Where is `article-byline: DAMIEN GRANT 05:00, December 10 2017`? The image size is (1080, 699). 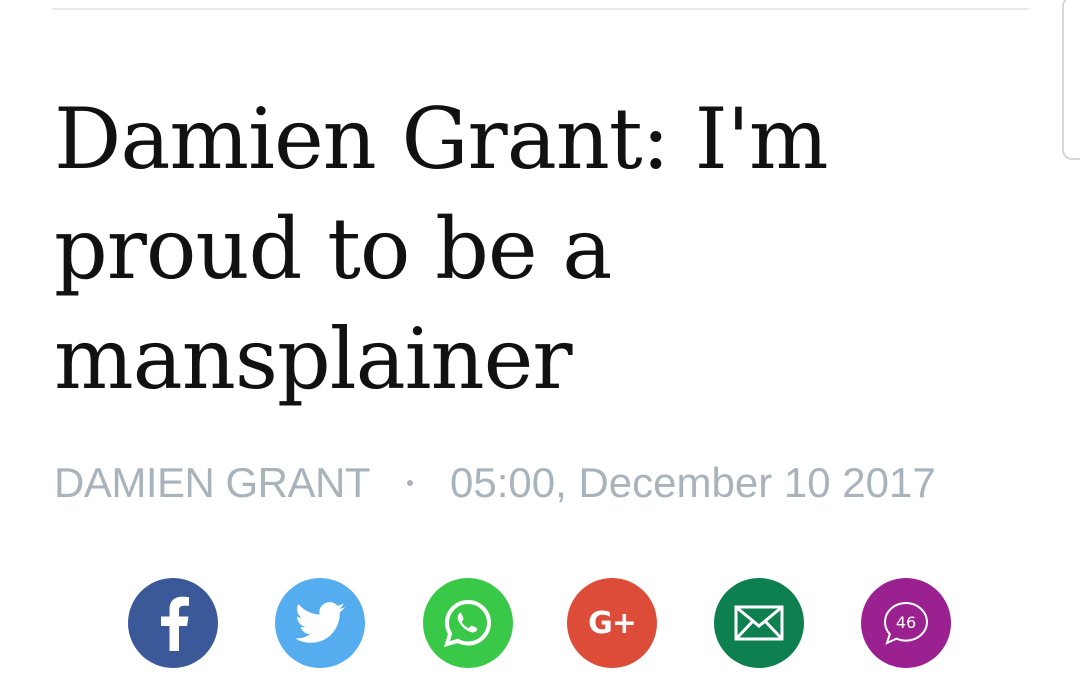 article-byline: DAMIEN GRANT 05:00, December 10 2017 is located at coordinates (495, 483).